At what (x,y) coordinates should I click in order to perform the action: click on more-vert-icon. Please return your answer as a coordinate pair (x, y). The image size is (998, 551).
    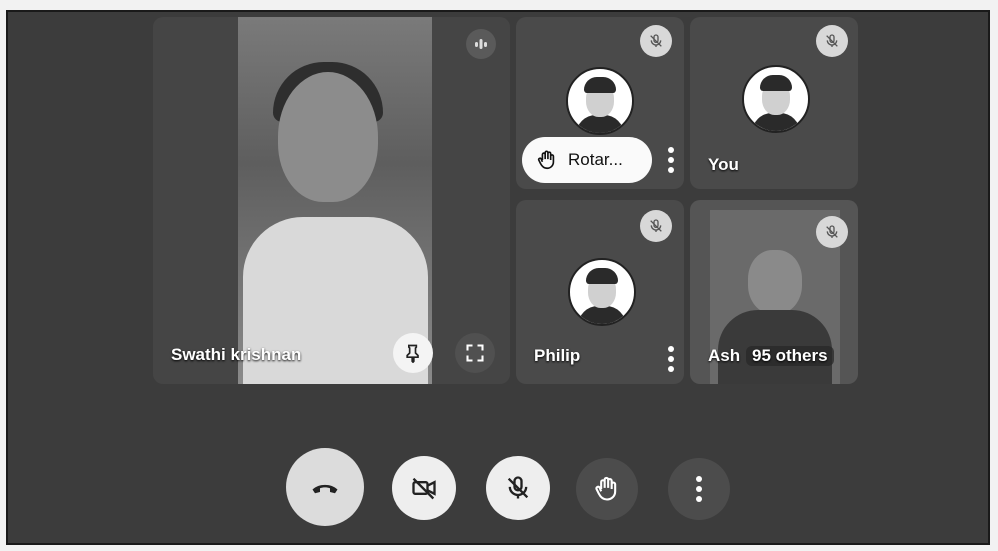
    Looking at the image, I should click on (699, 489).